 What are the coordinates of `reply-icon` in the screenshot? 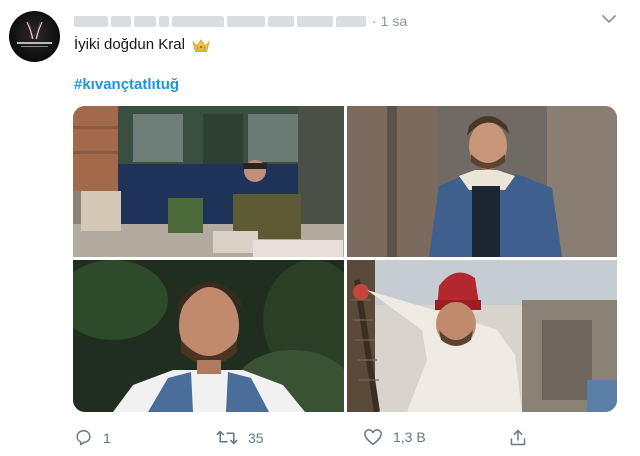 It's located at (83, 438).